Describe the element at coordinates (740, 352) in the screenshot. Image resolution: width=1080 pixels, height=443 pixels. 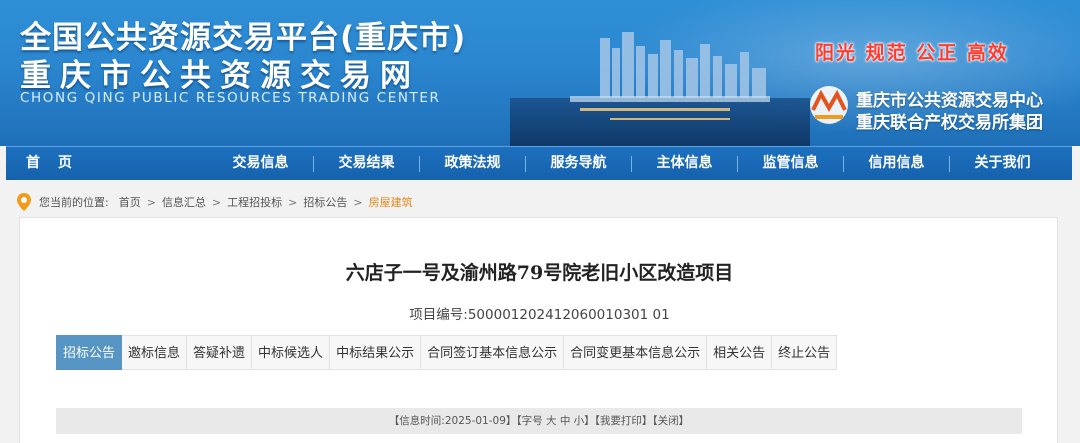
I see `tab-related-notices: 相关公告` at that location.